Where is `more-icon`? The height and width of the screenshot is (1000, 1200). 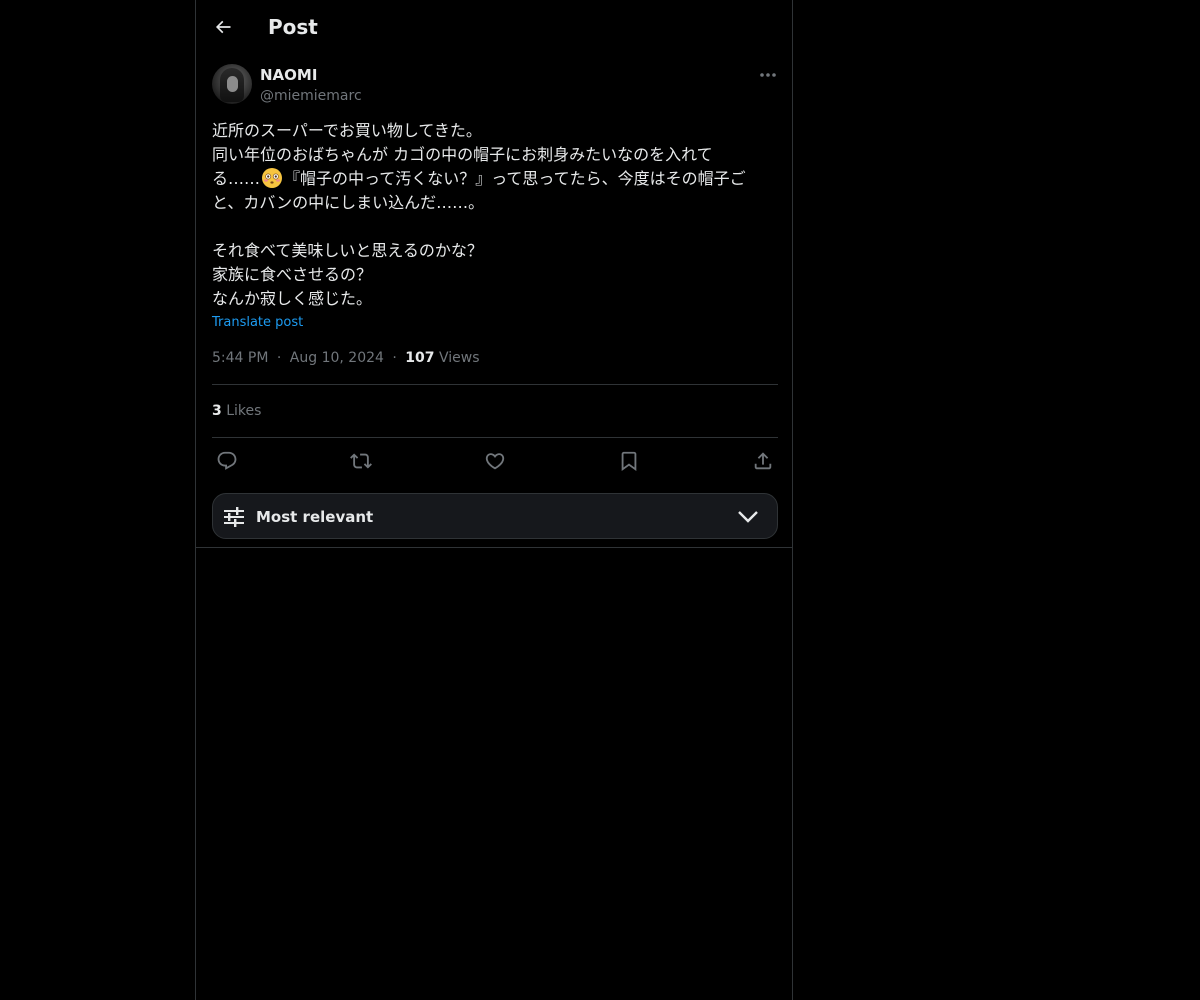
more-icon is located at coordinates (768, 75).